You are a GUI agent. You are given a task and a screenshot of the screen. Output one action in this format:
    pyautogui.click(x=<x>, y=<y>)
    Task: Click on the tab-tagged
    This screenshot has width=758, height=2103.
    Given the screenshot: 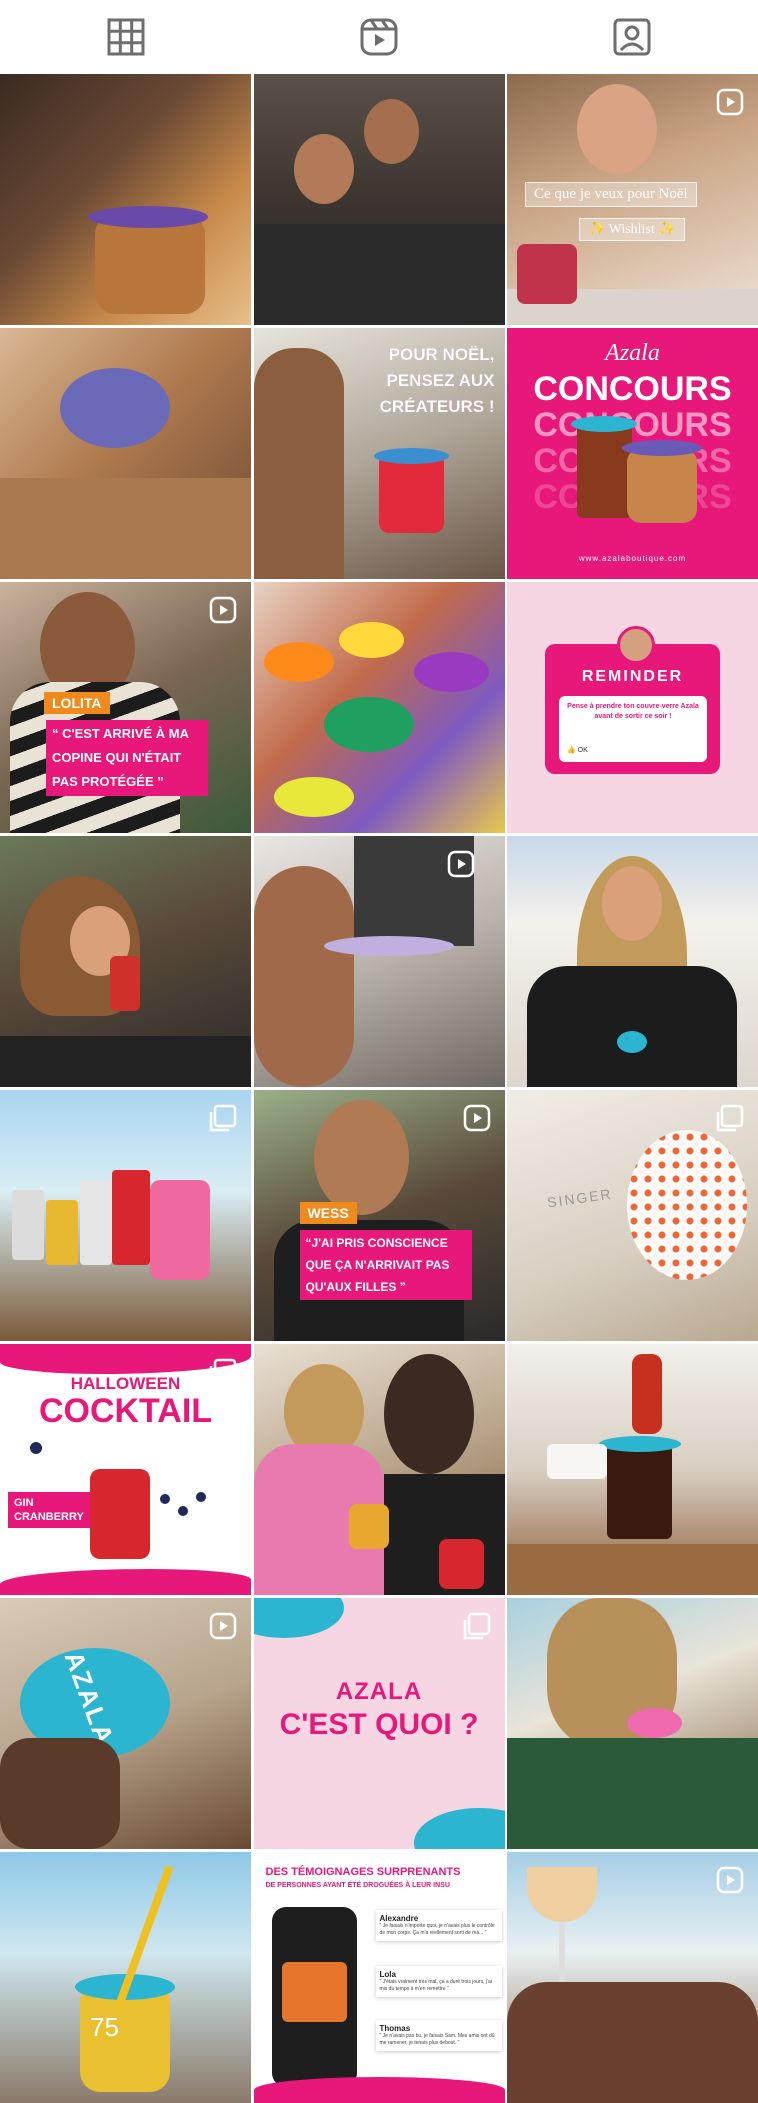 What is the action you would take?
    pyautogui.click(x=632, y=37)
    